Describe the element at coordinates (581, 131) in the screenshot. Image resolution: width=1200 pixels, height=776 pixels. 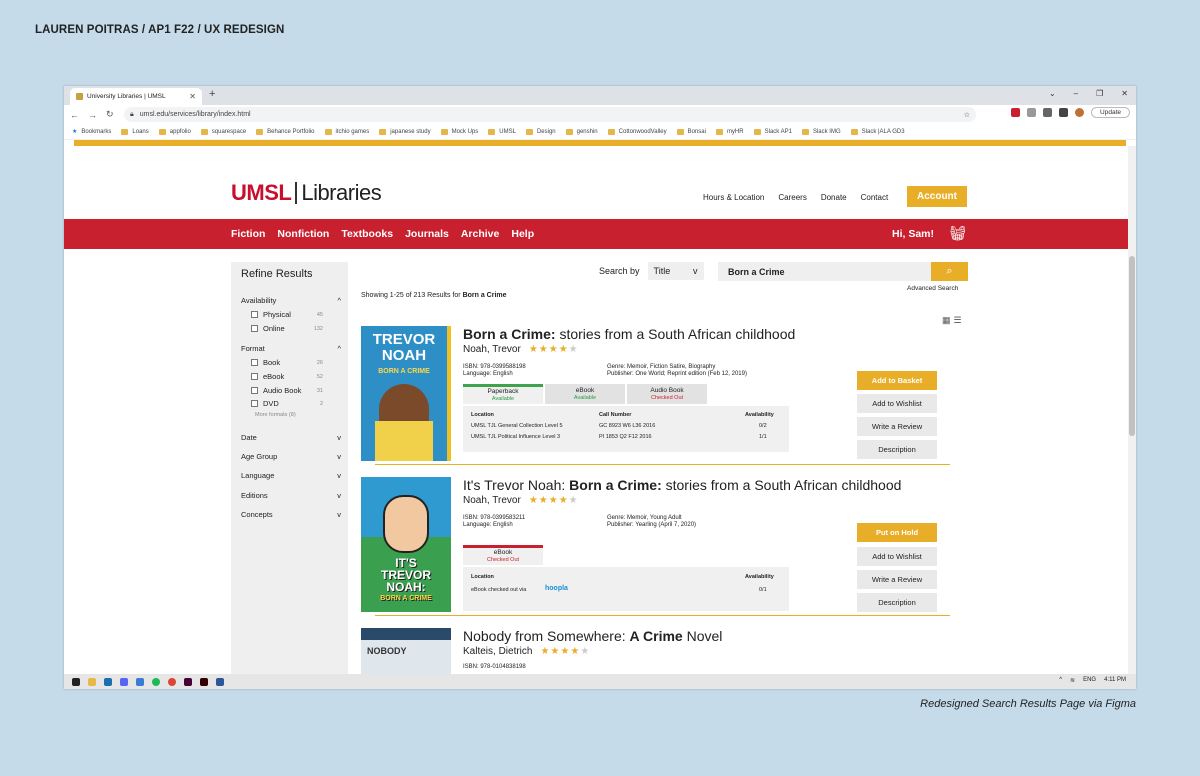
I see `bookmark-item: genshin` at that location.